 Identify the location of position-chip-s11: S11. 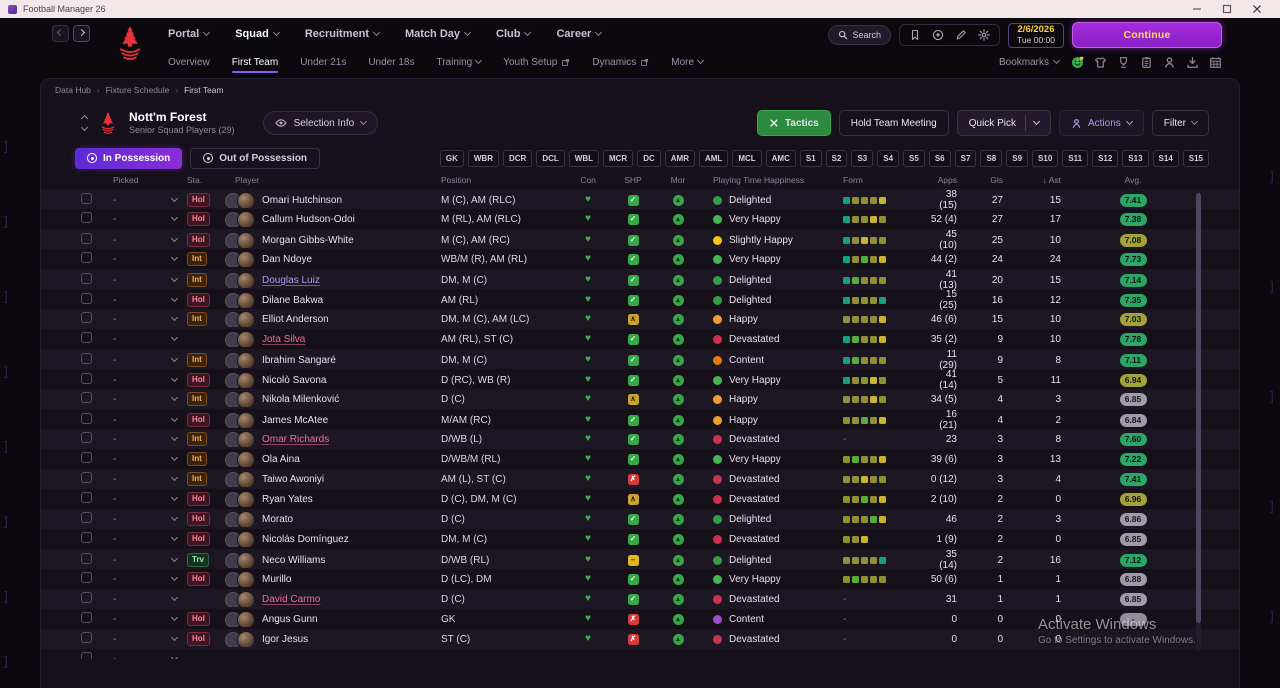
(1075, 158).